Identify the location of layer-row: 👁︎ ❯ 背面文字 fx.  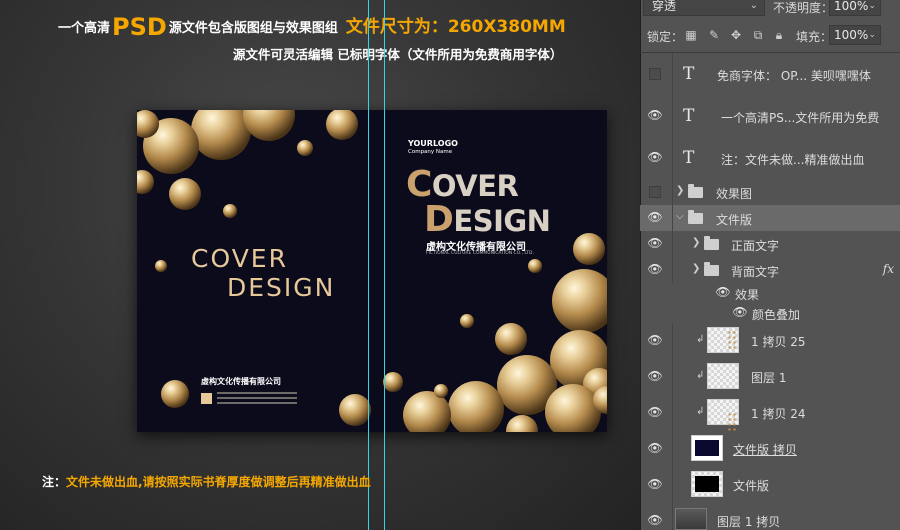
(770, 270).